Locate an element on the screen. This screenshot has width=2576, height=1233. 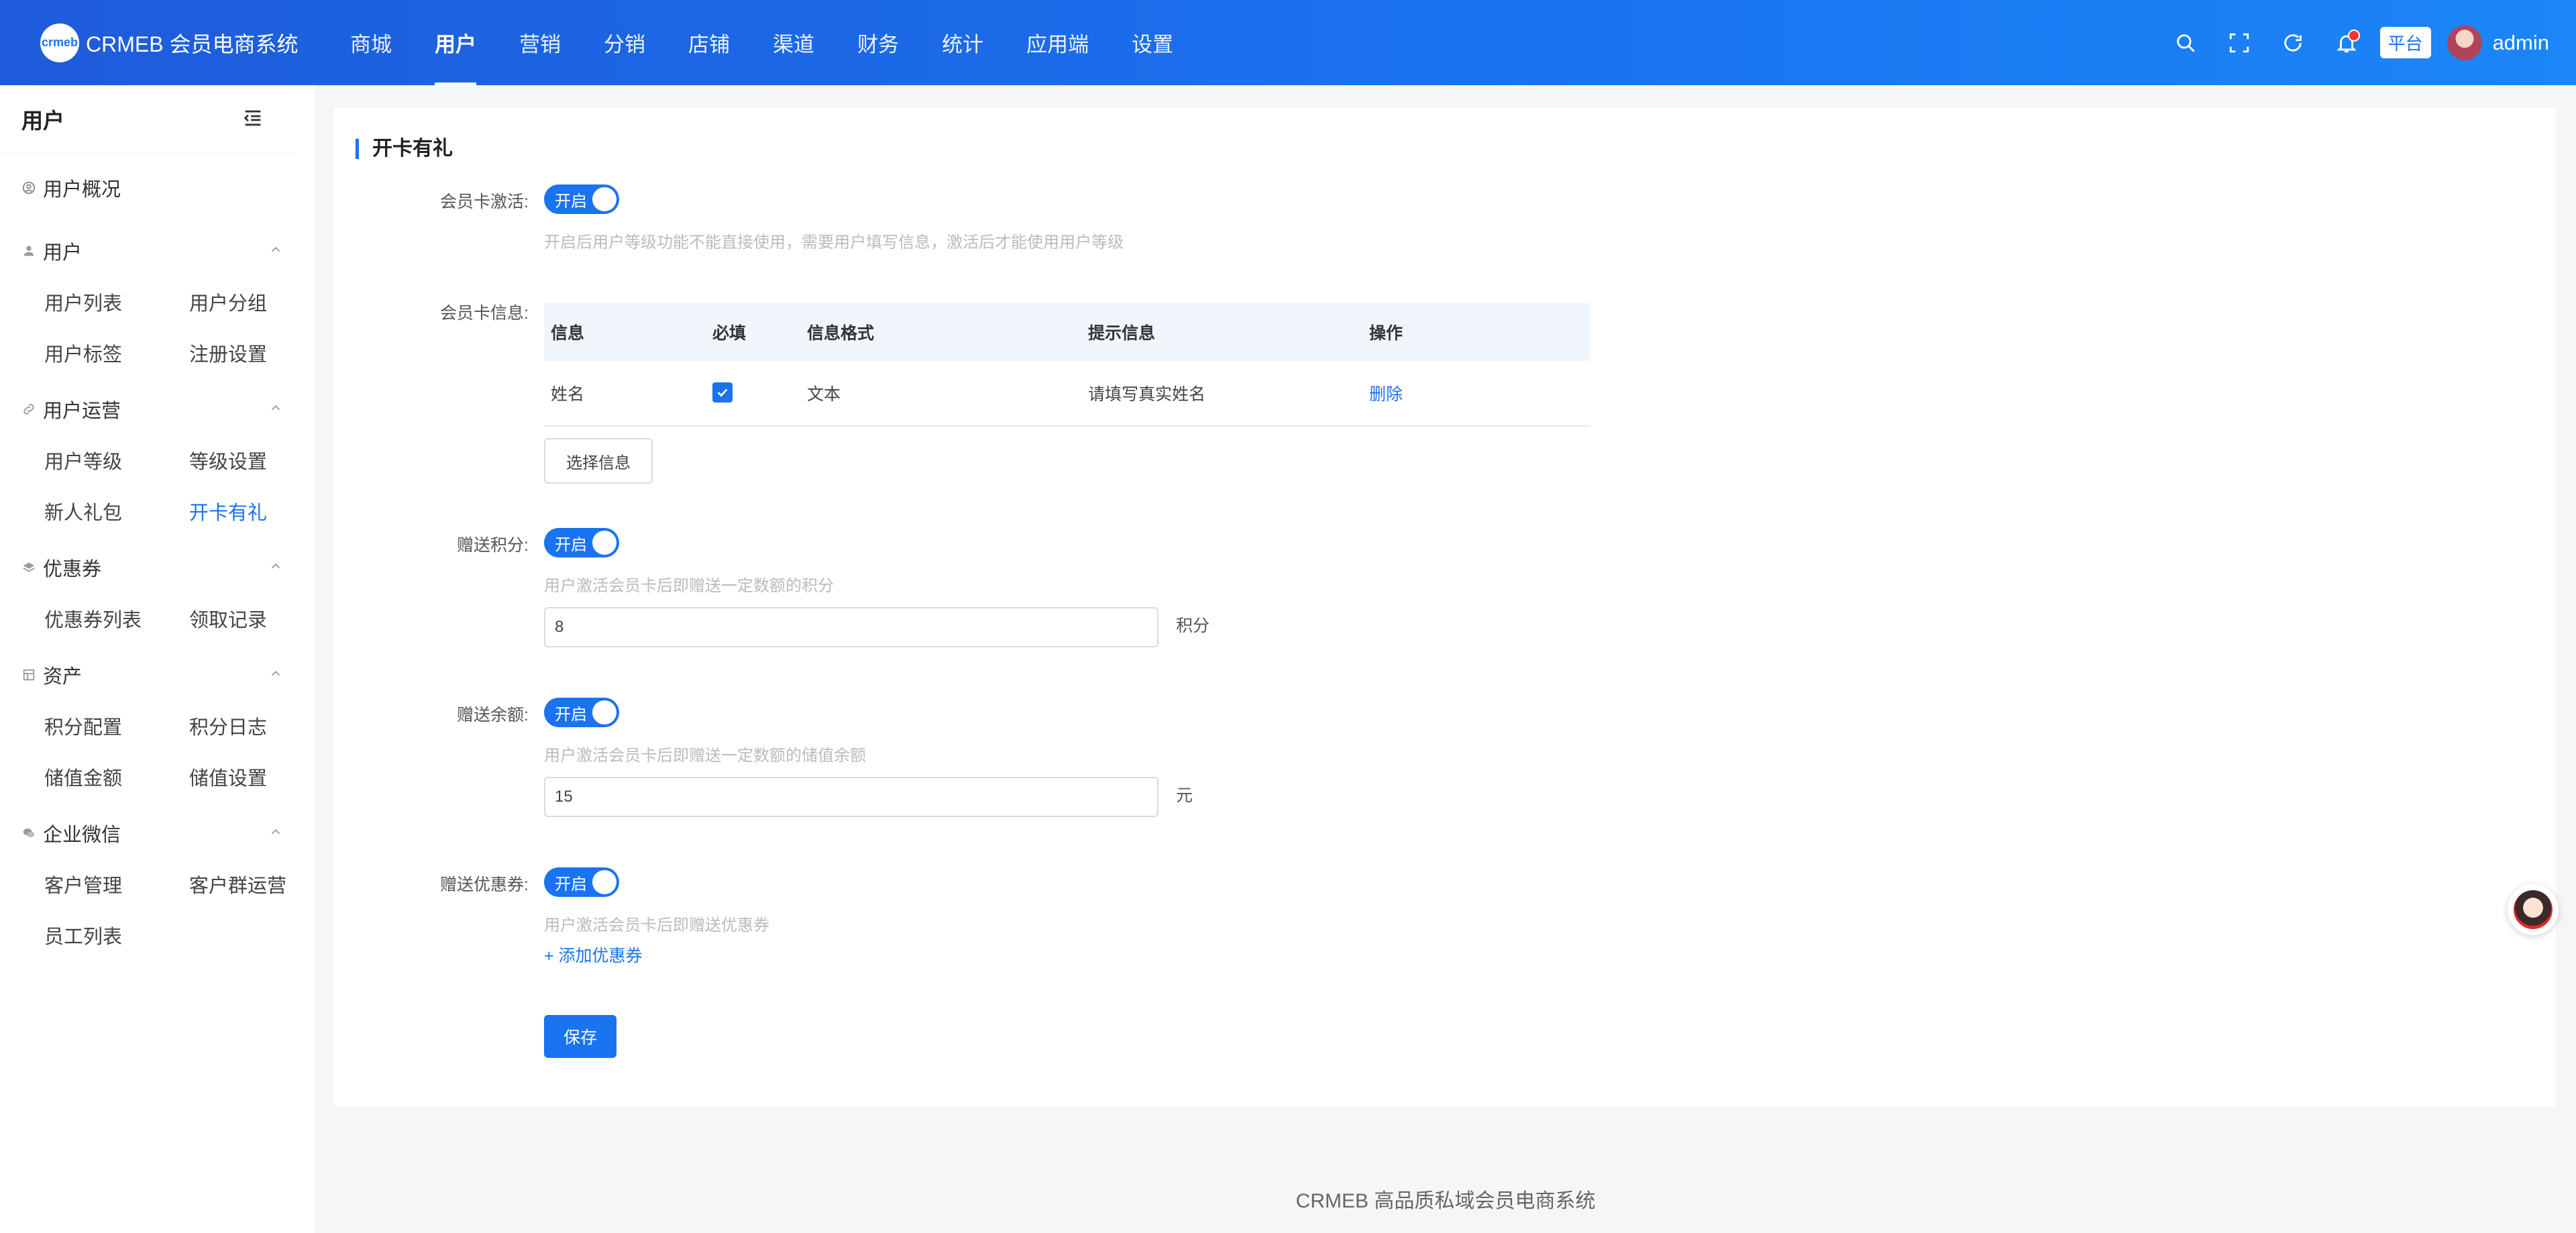
header-actions: 平台 admin is located at coordinates (2354, 43).